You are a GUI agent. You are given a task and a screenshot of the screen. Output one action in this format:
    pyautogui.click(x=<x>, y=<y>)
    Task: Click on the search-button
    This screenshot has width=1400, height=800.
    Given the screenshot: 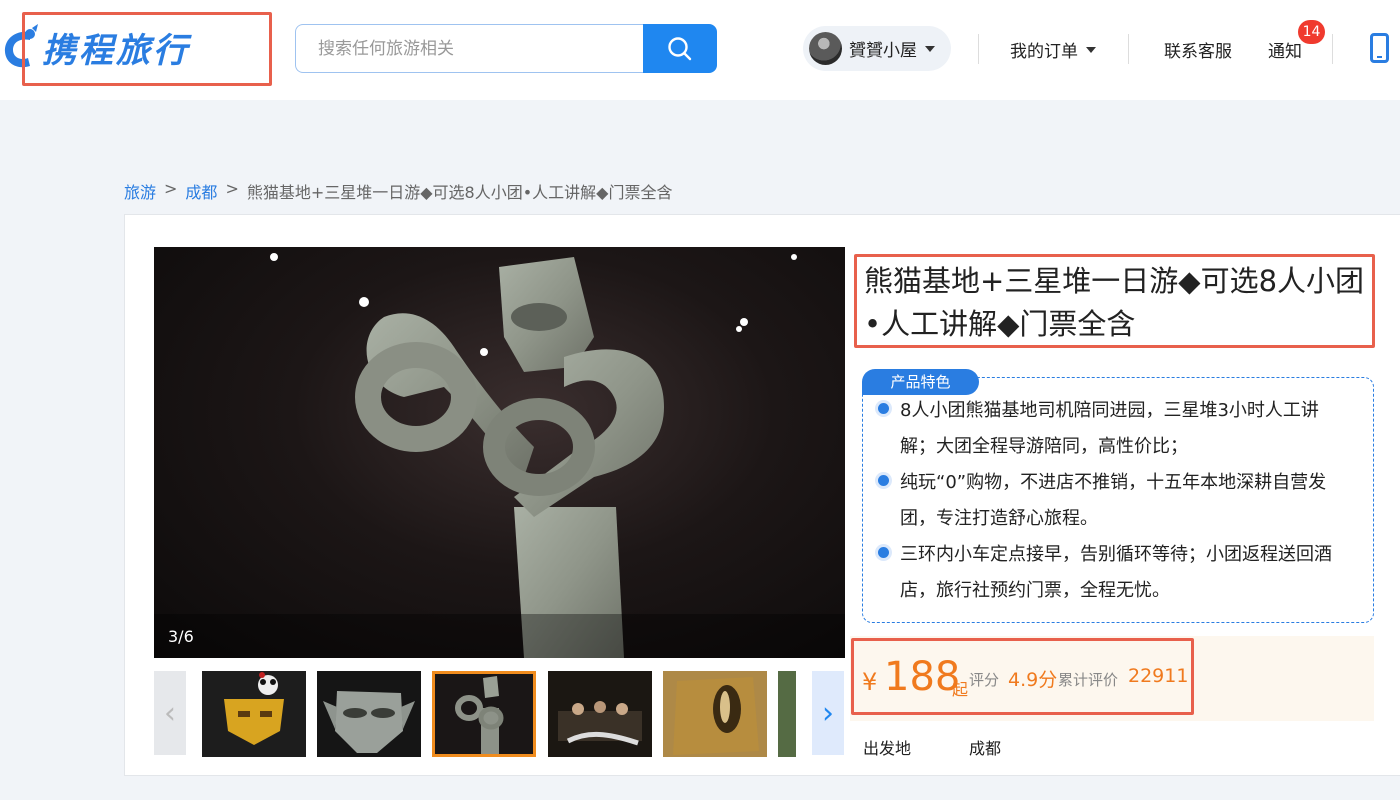 What is the action you would take?
    pyautogui.click(x=680, y=48)
    